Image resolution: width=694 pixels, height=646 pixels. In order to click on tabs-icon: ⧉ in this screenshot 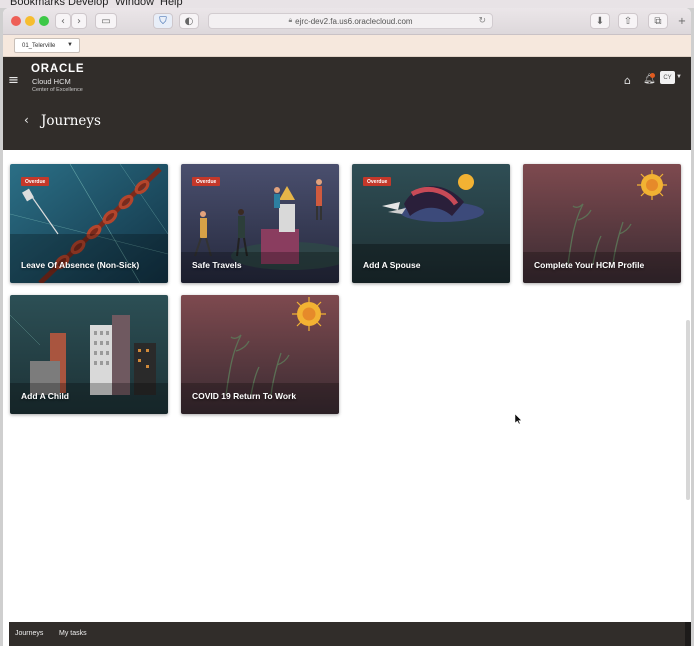, I will do `click(658, 21)`.